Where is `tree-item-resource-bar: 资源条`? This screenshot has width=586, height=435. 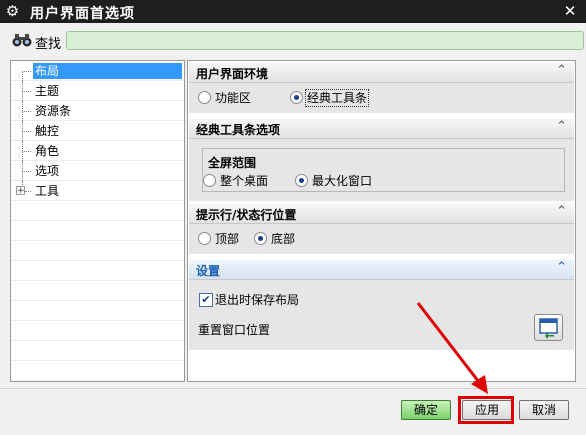
tree-item-resource-bar: 资源条 is located at coordinates (97, 111).